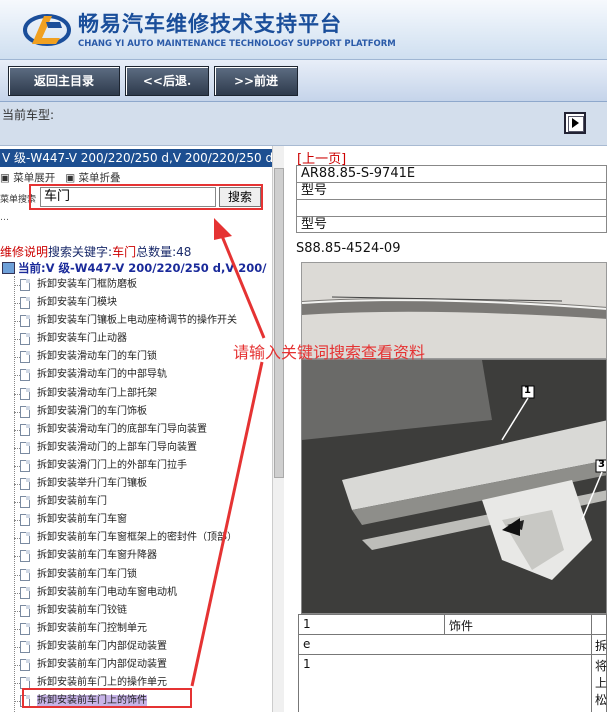 Image resolution: width=607 pixels, height=712 pixels. What do you see at coordinates (117, 447) in the screenshot?
I see `tree-item-label: 拆卸安装滑动门的上部车门导向装置` at bounding box center [117, 447].